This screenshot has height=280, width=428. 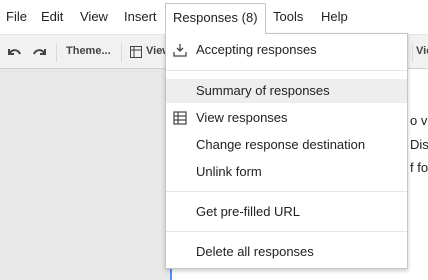 I want to click on form-text-fragment: Dis, so click(x=419, y=144).